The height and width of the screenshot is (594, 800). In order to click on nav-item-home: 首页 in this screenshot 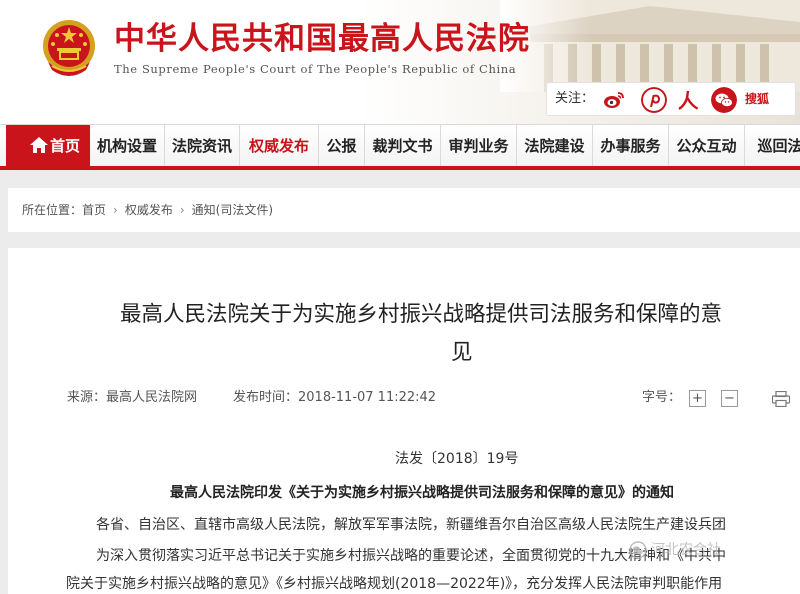, I will do `click(48, 145)`.